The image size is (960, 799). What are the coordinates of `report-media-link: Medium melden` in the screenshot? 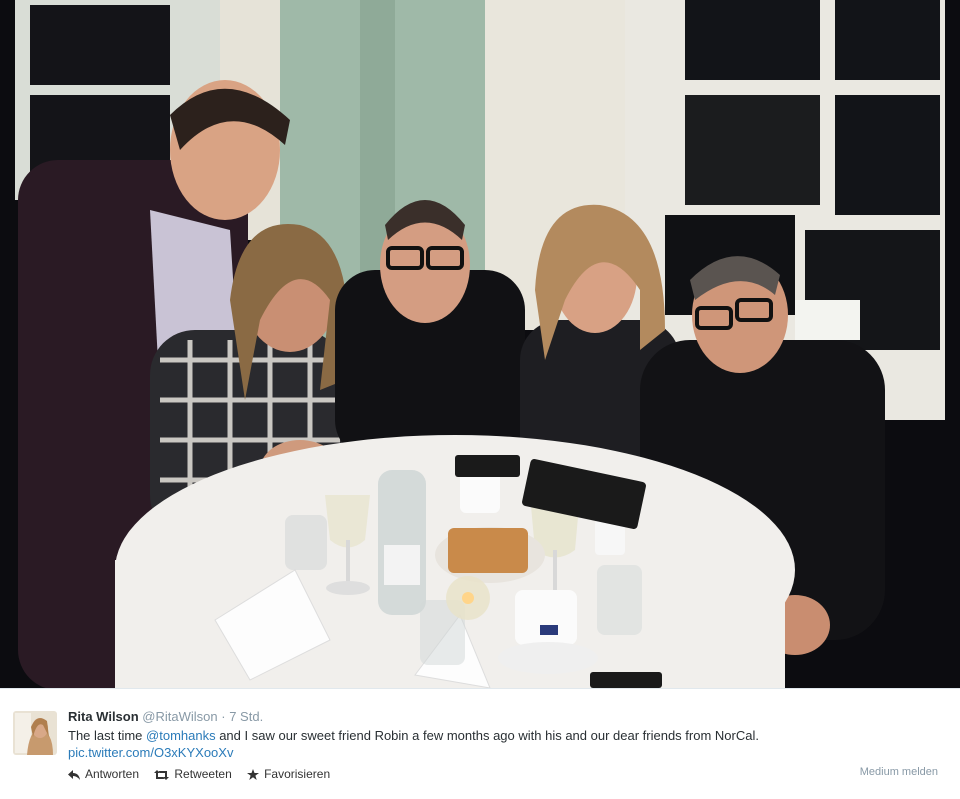 It's located at (899, 772).